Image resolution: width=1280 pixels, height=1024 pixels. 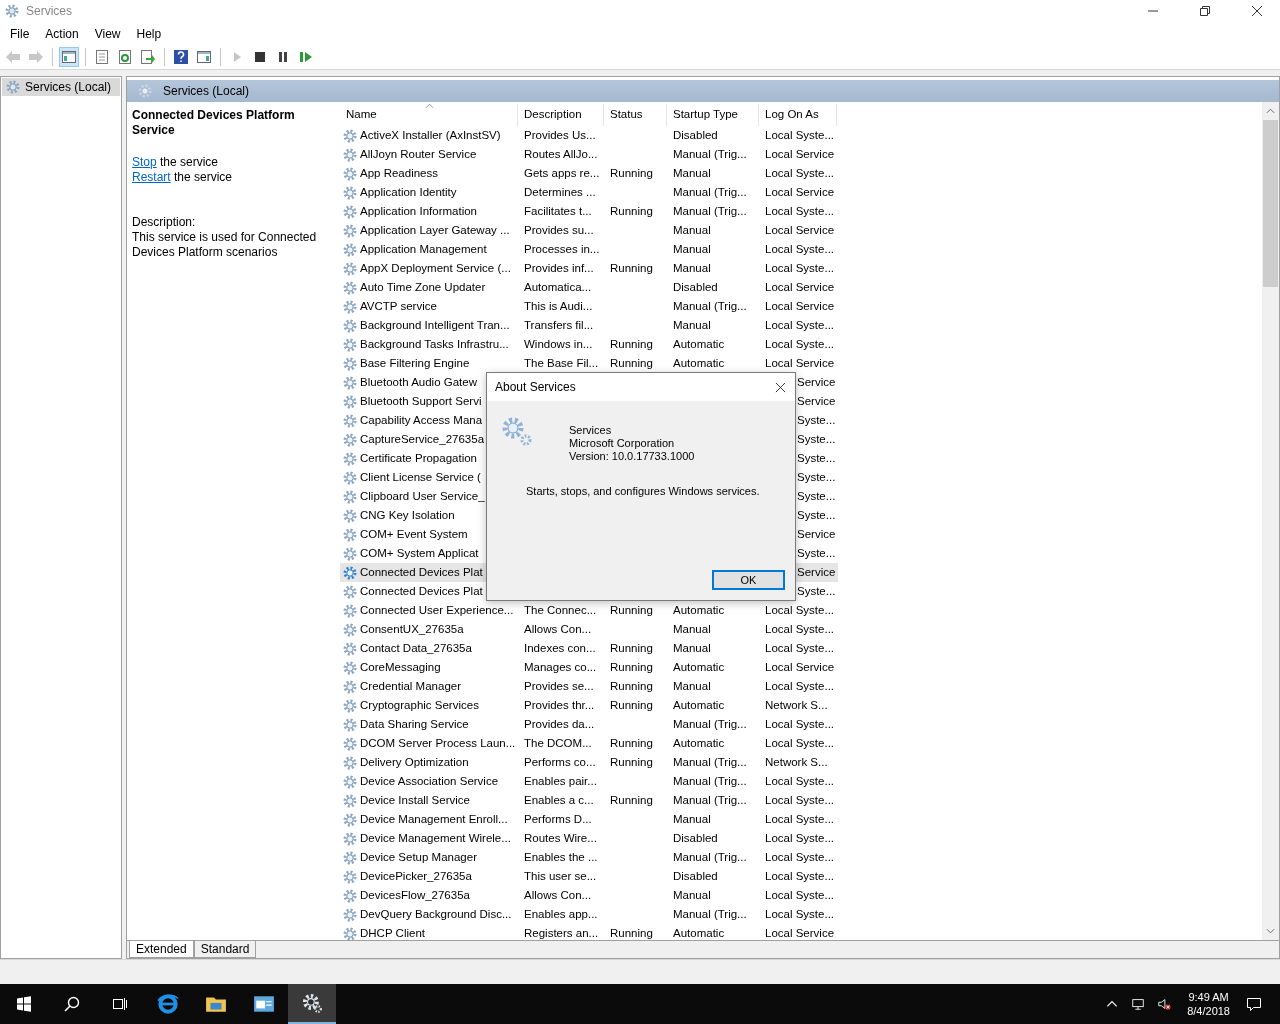 What do you see at coordinates (1270, 203) in the screenshot?
I see `scrollbar-thumb` at bounding box center [1270, 203].